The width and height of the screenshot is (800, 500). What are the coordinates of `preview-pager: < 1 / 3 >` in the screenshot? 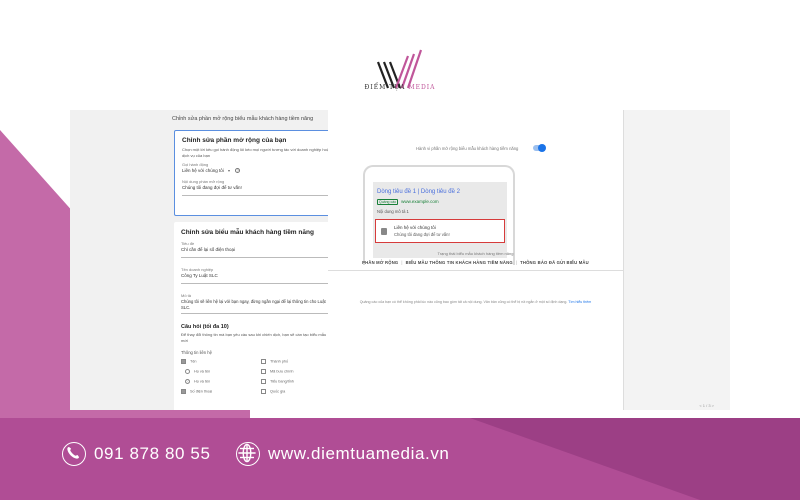 It's located at (706, 405).